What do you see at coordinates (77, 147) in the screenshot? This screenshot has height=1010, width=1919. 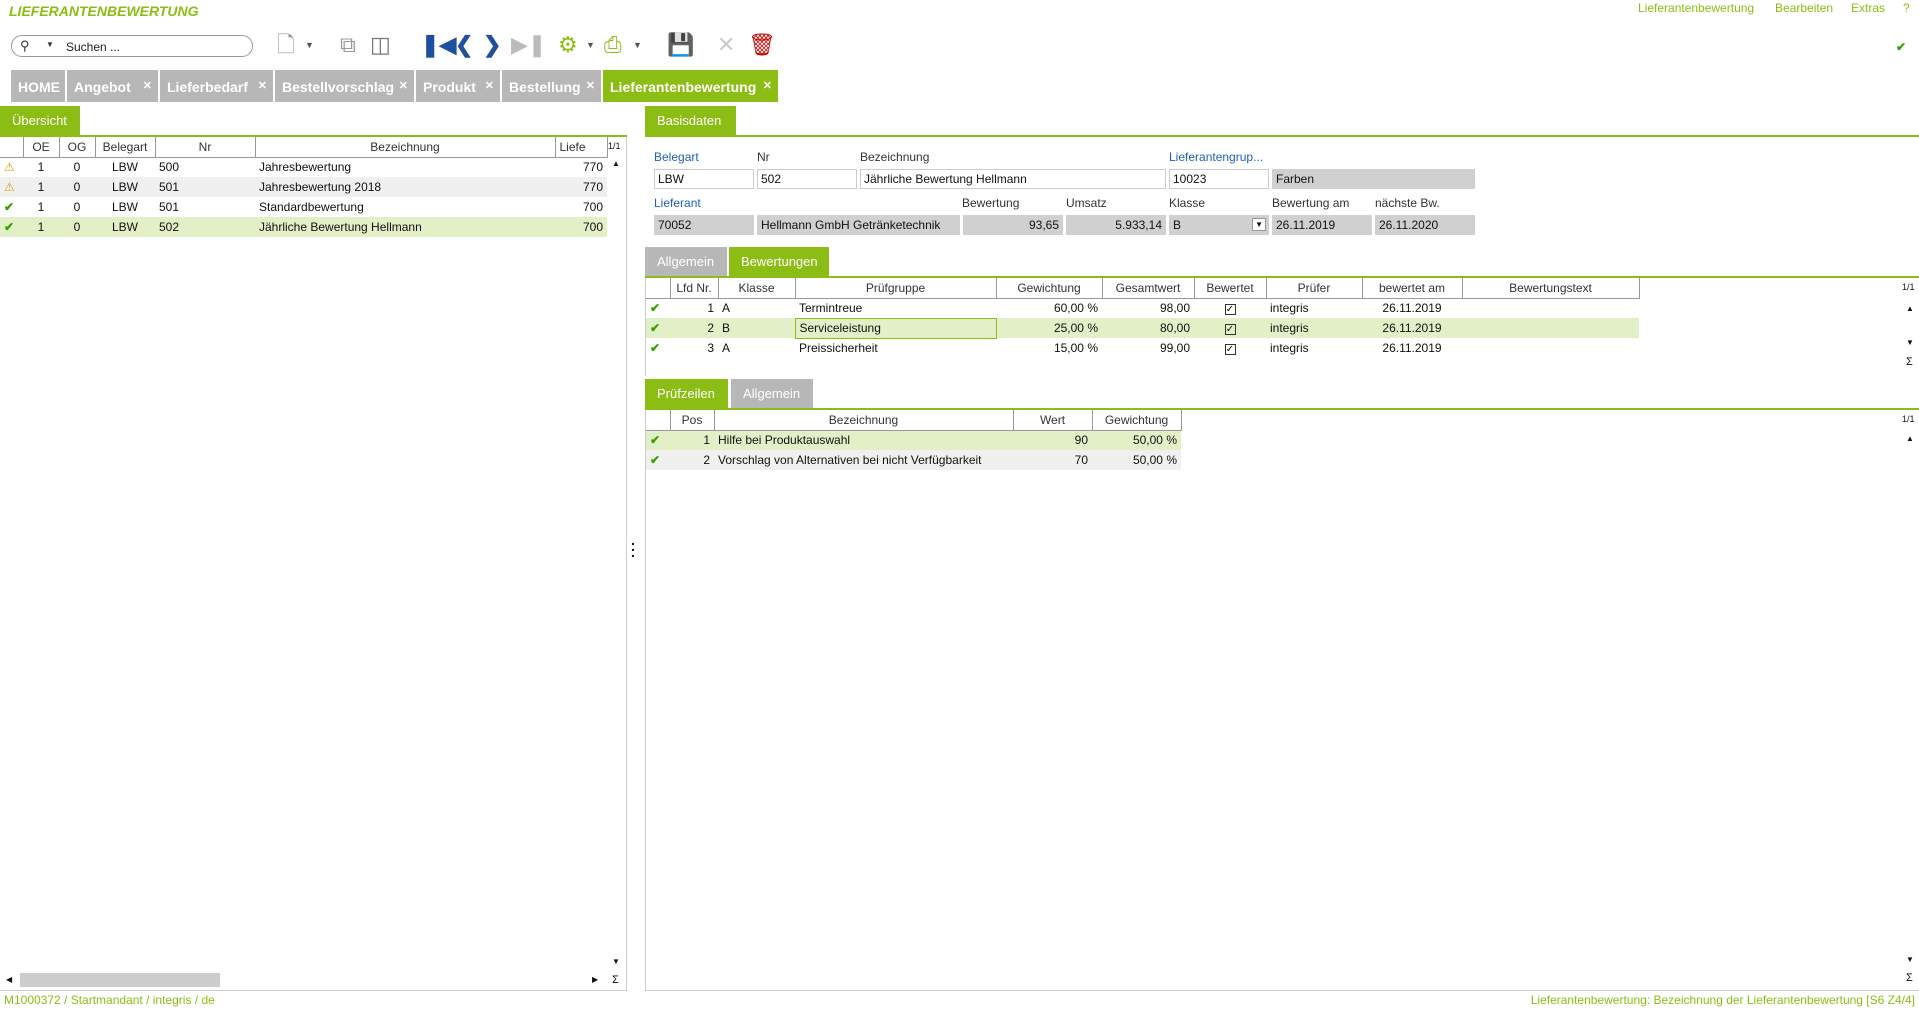 I see `col-og: OG` at bounding box center [77, 147].